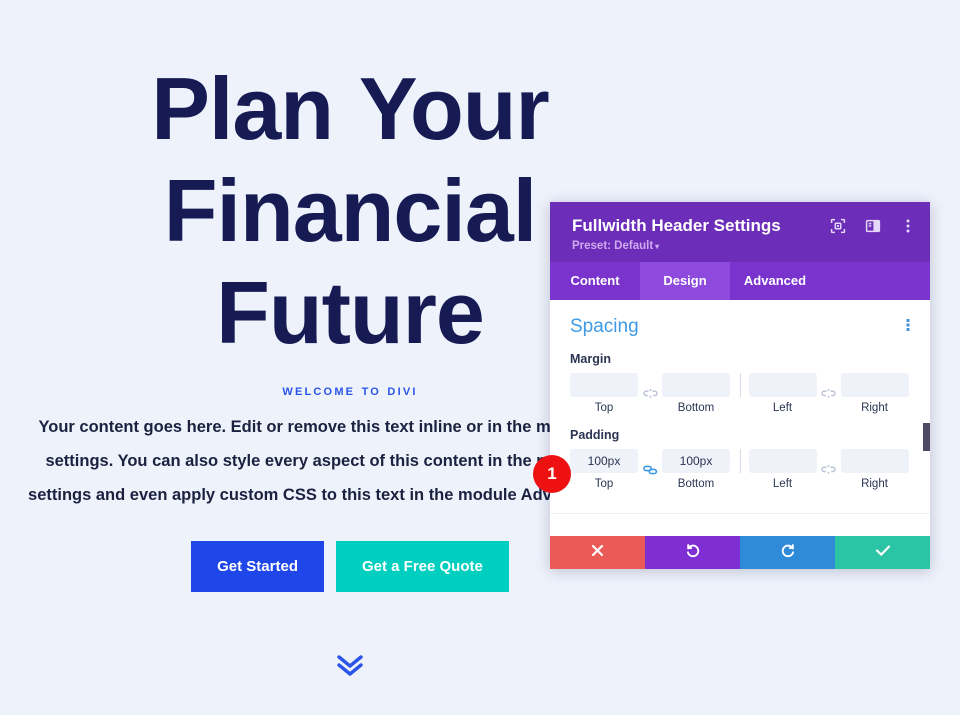 The width and height of the screenshot is (960, 715). I want to click on cancel-button, so click(597, 553).